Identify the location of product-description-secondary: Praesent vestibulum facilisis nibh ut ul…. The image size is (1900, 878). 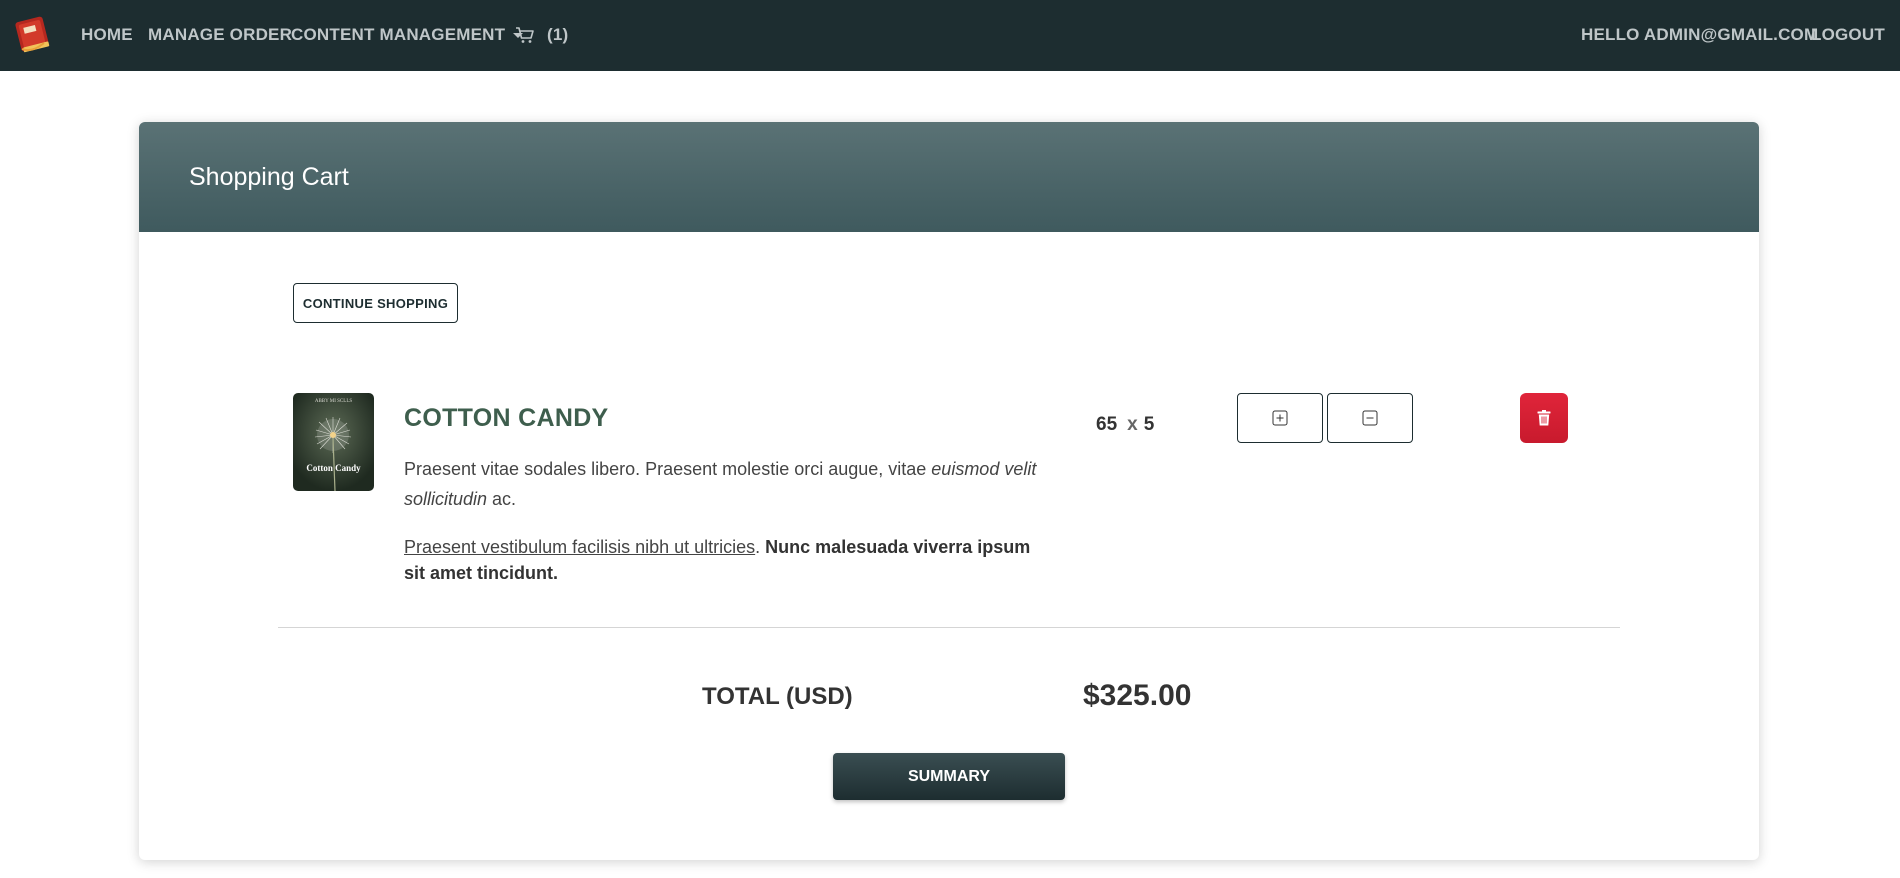
(717, 560).